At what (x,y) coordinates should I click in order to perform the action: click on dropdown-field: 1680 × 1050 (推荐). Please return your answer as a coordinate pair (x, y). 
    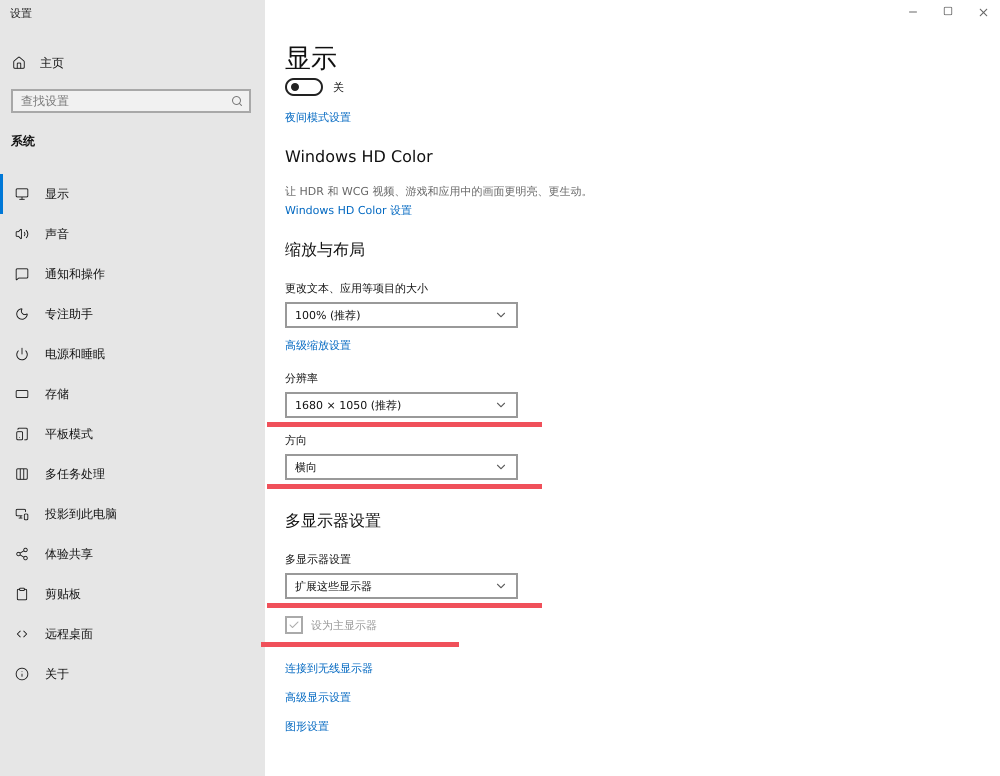
    Looking at the image, I should click on (401, 405).